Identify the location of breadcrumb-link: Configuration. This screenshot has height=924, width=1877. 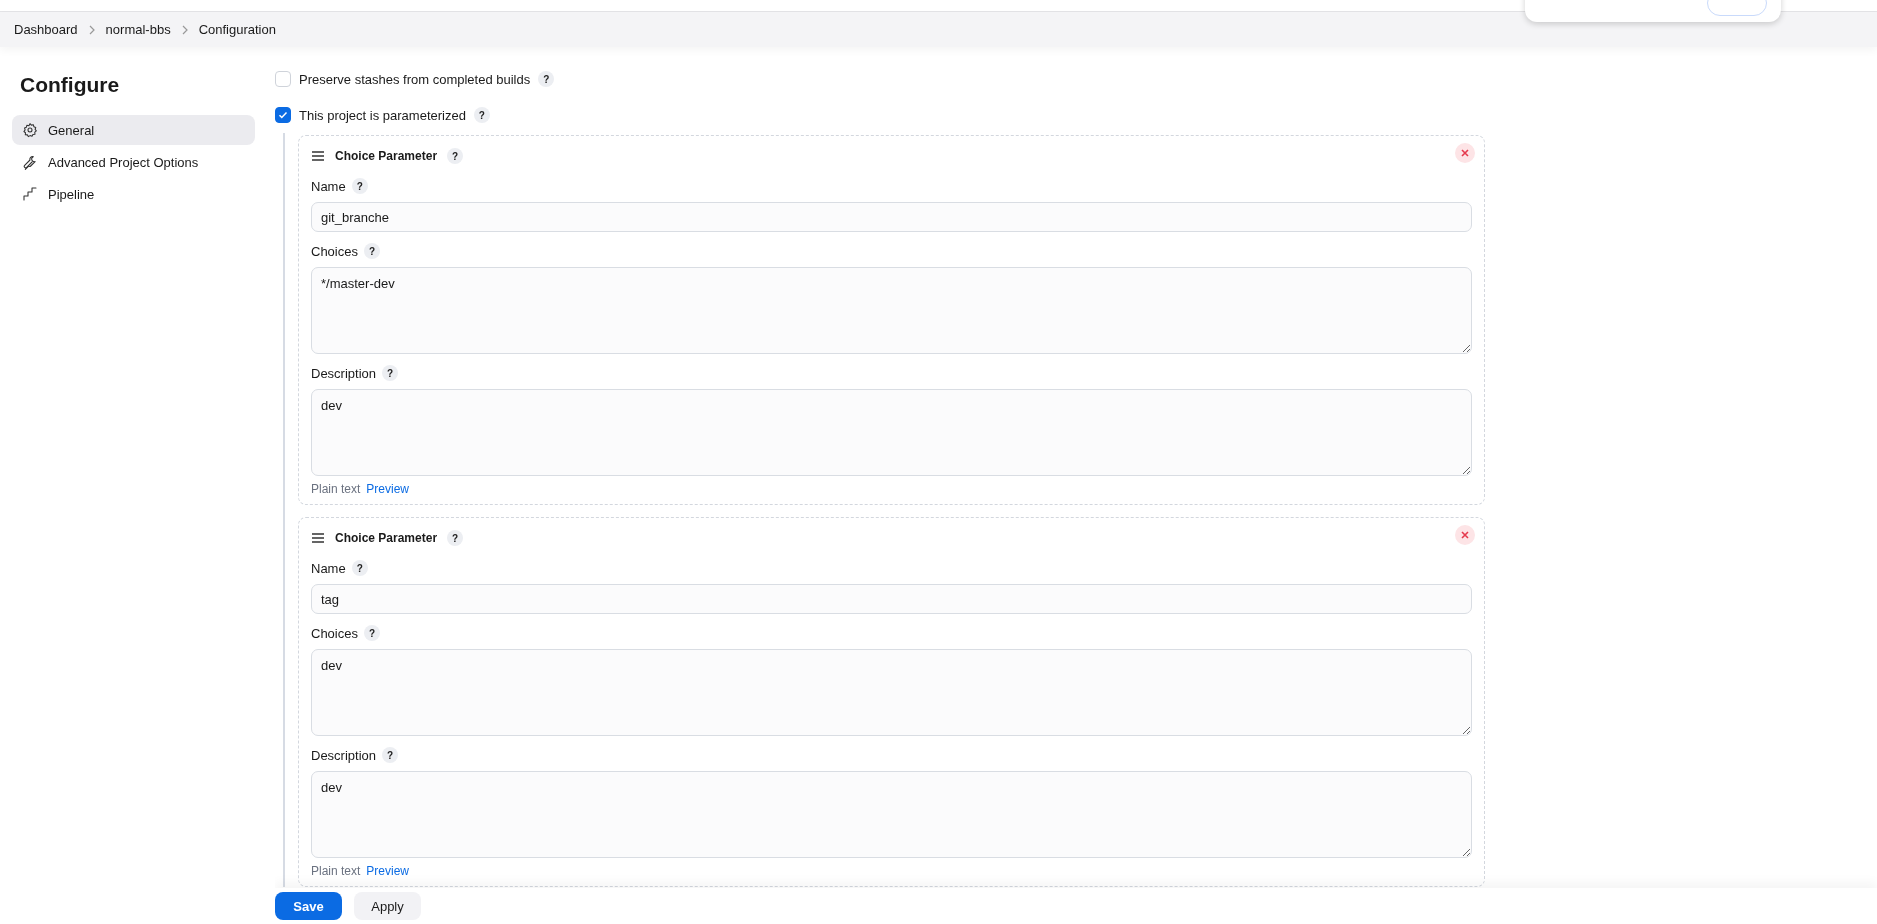
(237, 29).